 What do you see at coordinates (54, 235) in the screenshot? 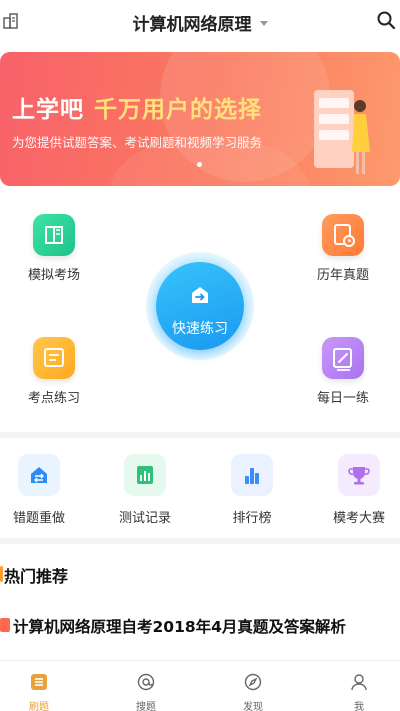
I see `book-icon` at bounding box center [54, 235].